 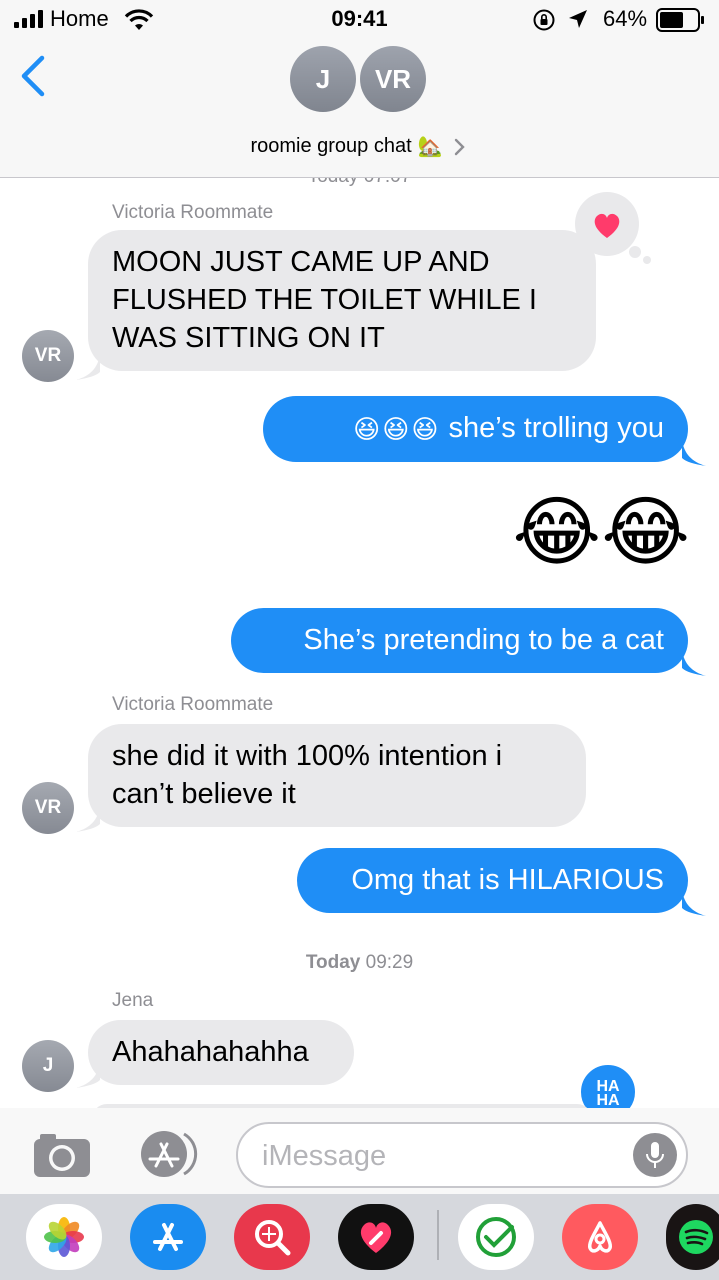 What do you see at coordinates (331, 146) in the screenshot?
I see `group-name: roomie group chat` at bounding box center [331, 146].